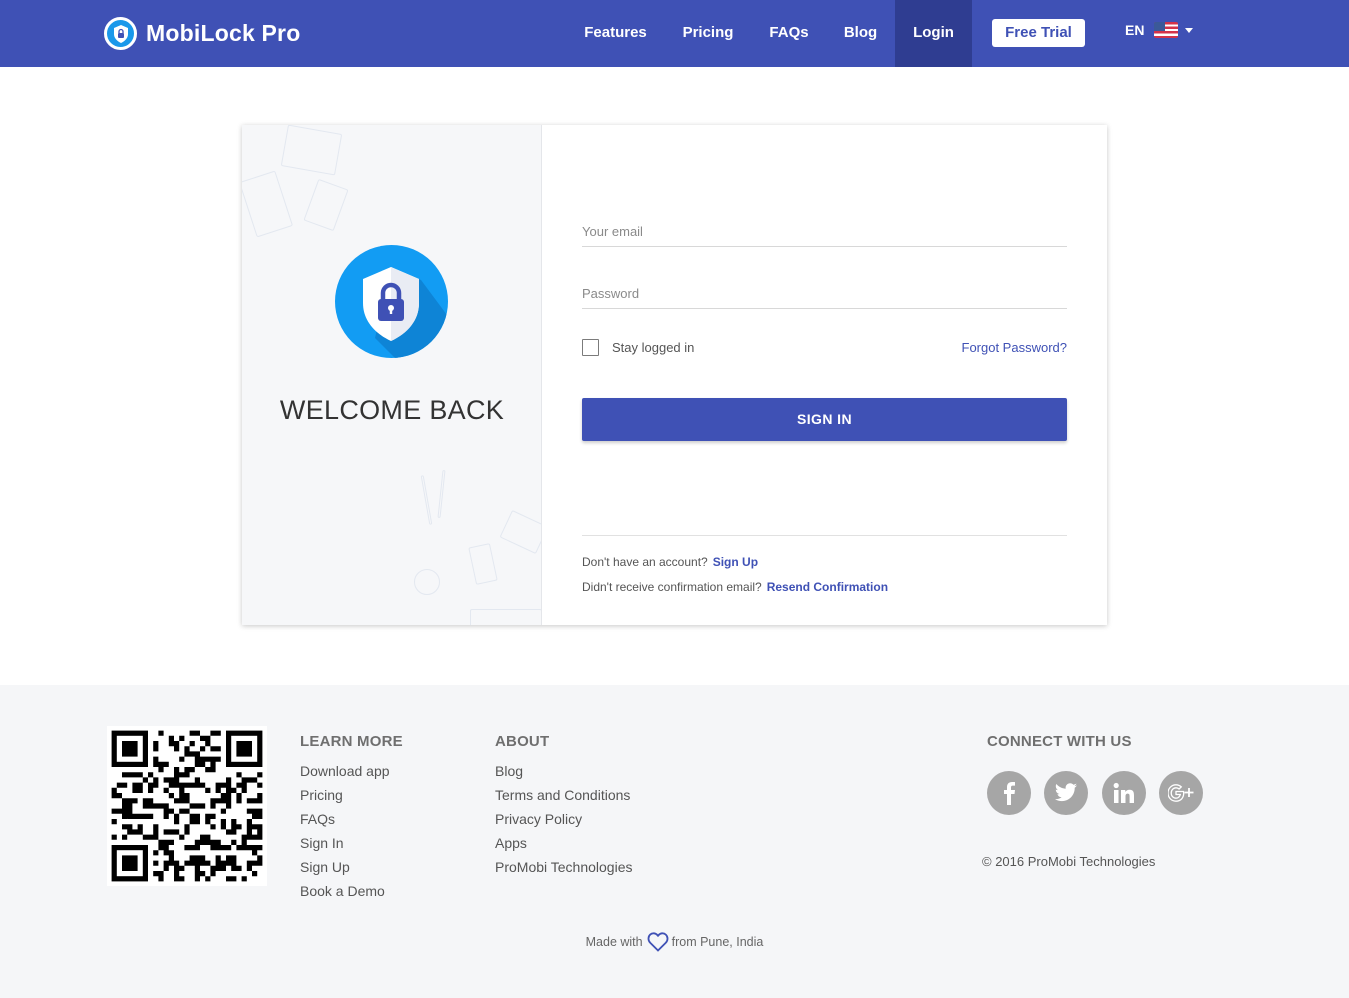 This screenshot has height=998, width=1349. Describe the element at coordinates (824, 419) in the screenshot. I see `sign-in-button: SIGN IN` at that location.